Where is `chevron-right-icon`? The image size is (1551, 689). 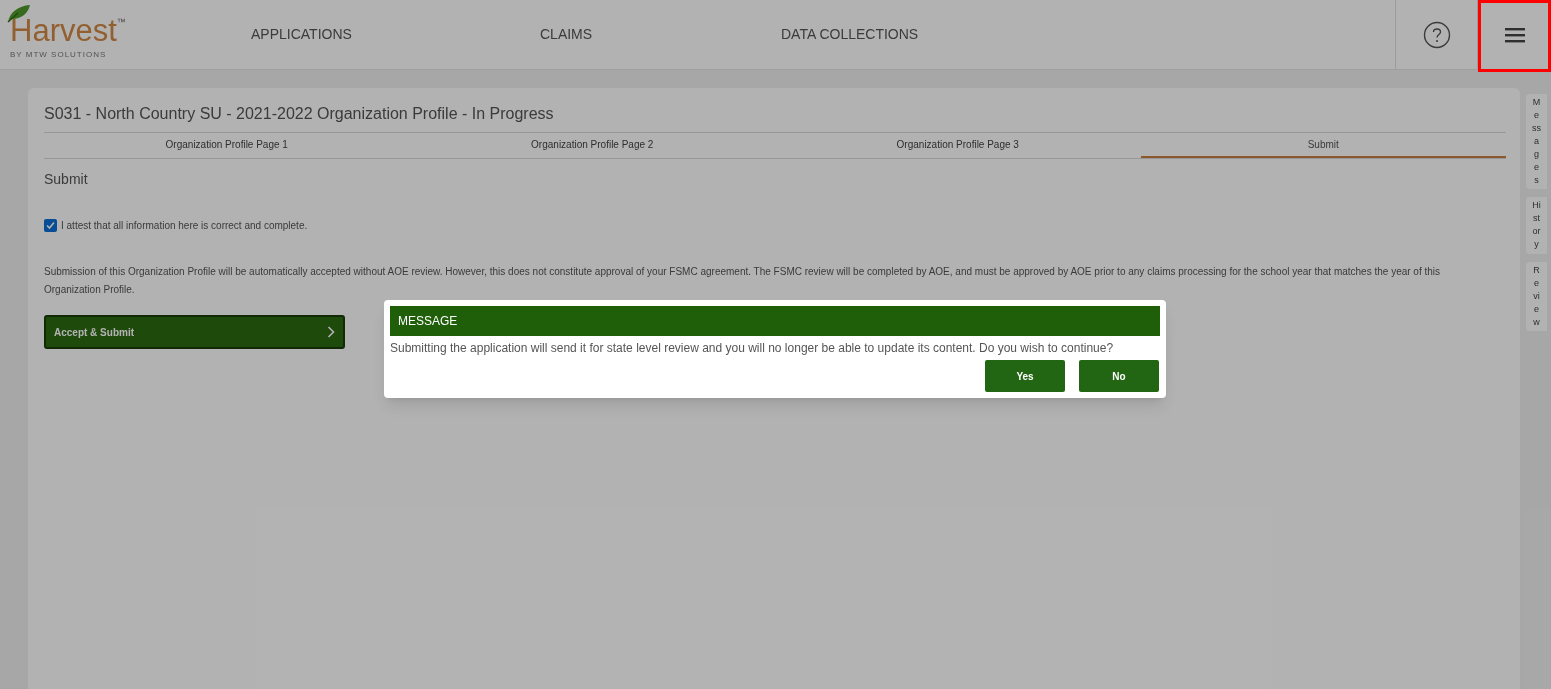
chevron-right-icon is located at coordinates (331, 332).